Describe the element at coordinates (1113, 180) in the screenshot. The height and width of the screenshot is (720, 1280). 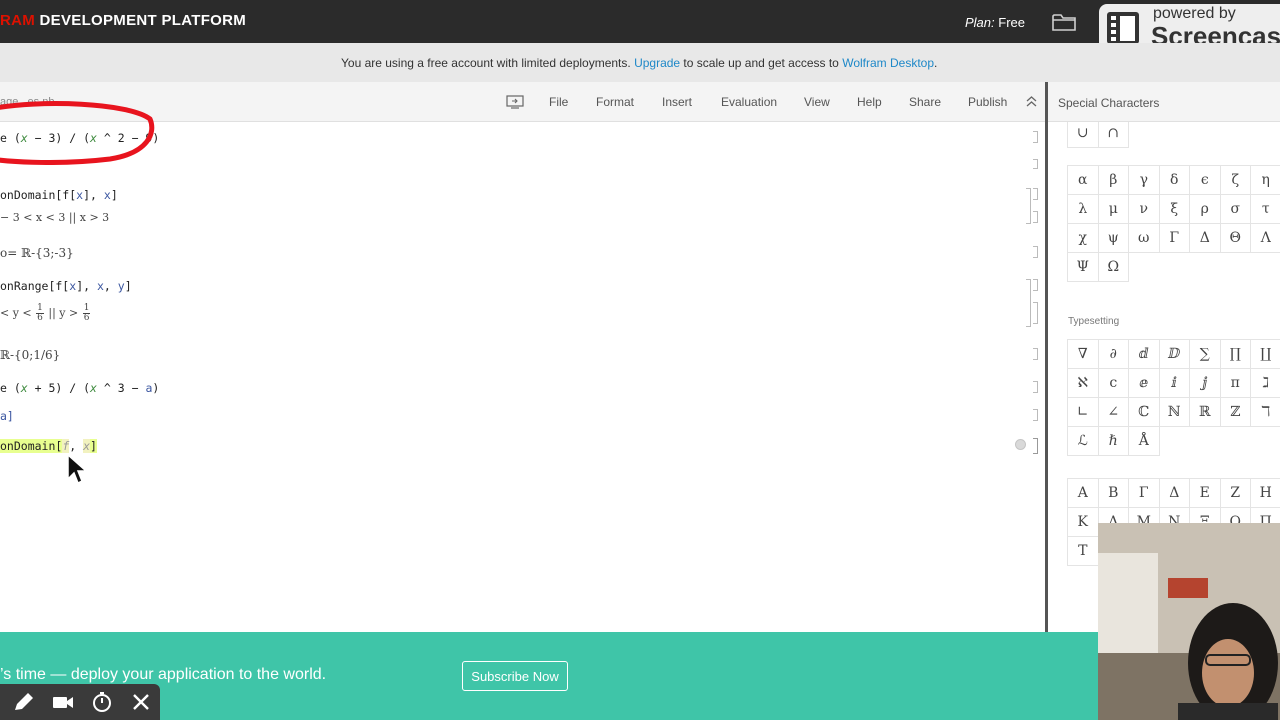
I see `special-character-button: β` at that location.